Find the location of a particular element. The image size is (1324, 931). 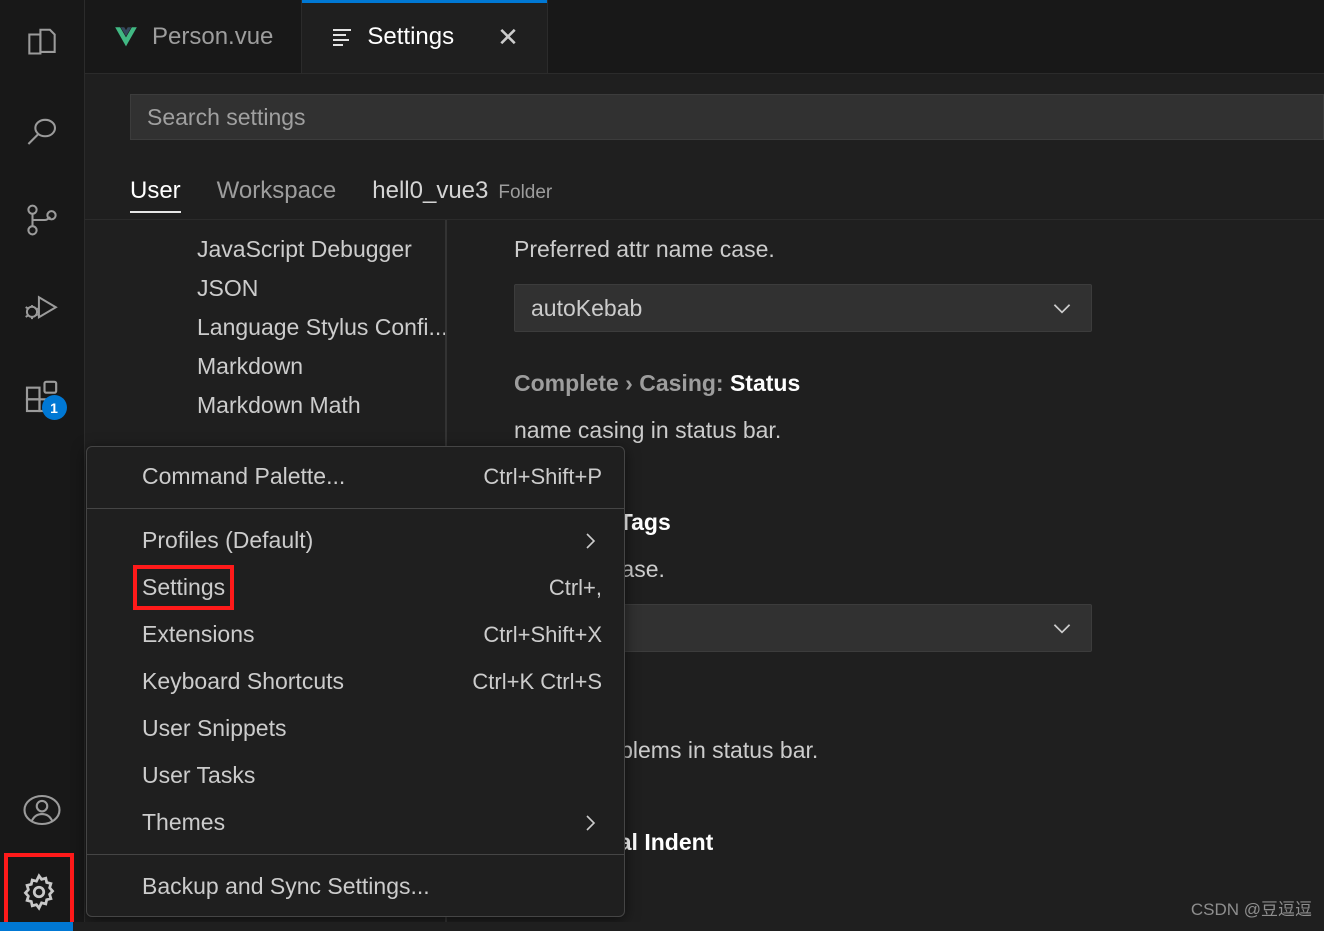

setting-title-leaf: Tags is located at coordinates (644, 522).